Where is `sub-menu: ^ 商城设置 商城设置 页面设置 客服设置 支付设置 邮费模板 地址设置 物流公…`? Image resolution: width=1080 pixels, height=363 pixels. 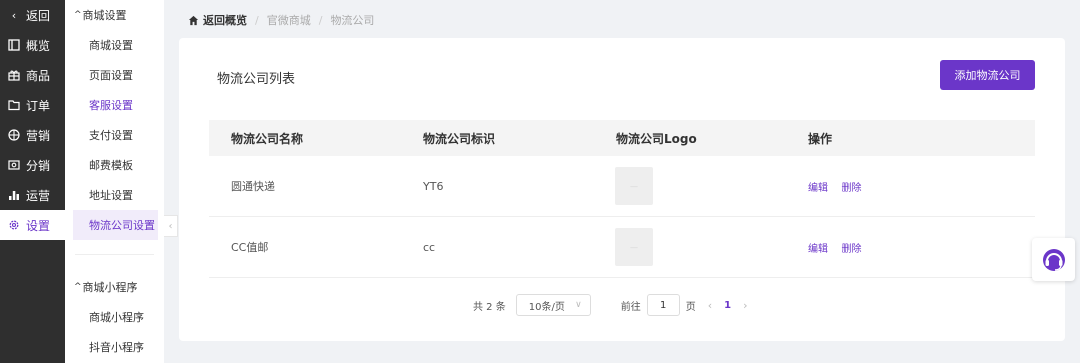
sub-menu: ^ 商城设置 商城设置 页面设置 客服设置 支付设置 邮费模板 地址设置 物流公… is located at coordinates (114, 181).